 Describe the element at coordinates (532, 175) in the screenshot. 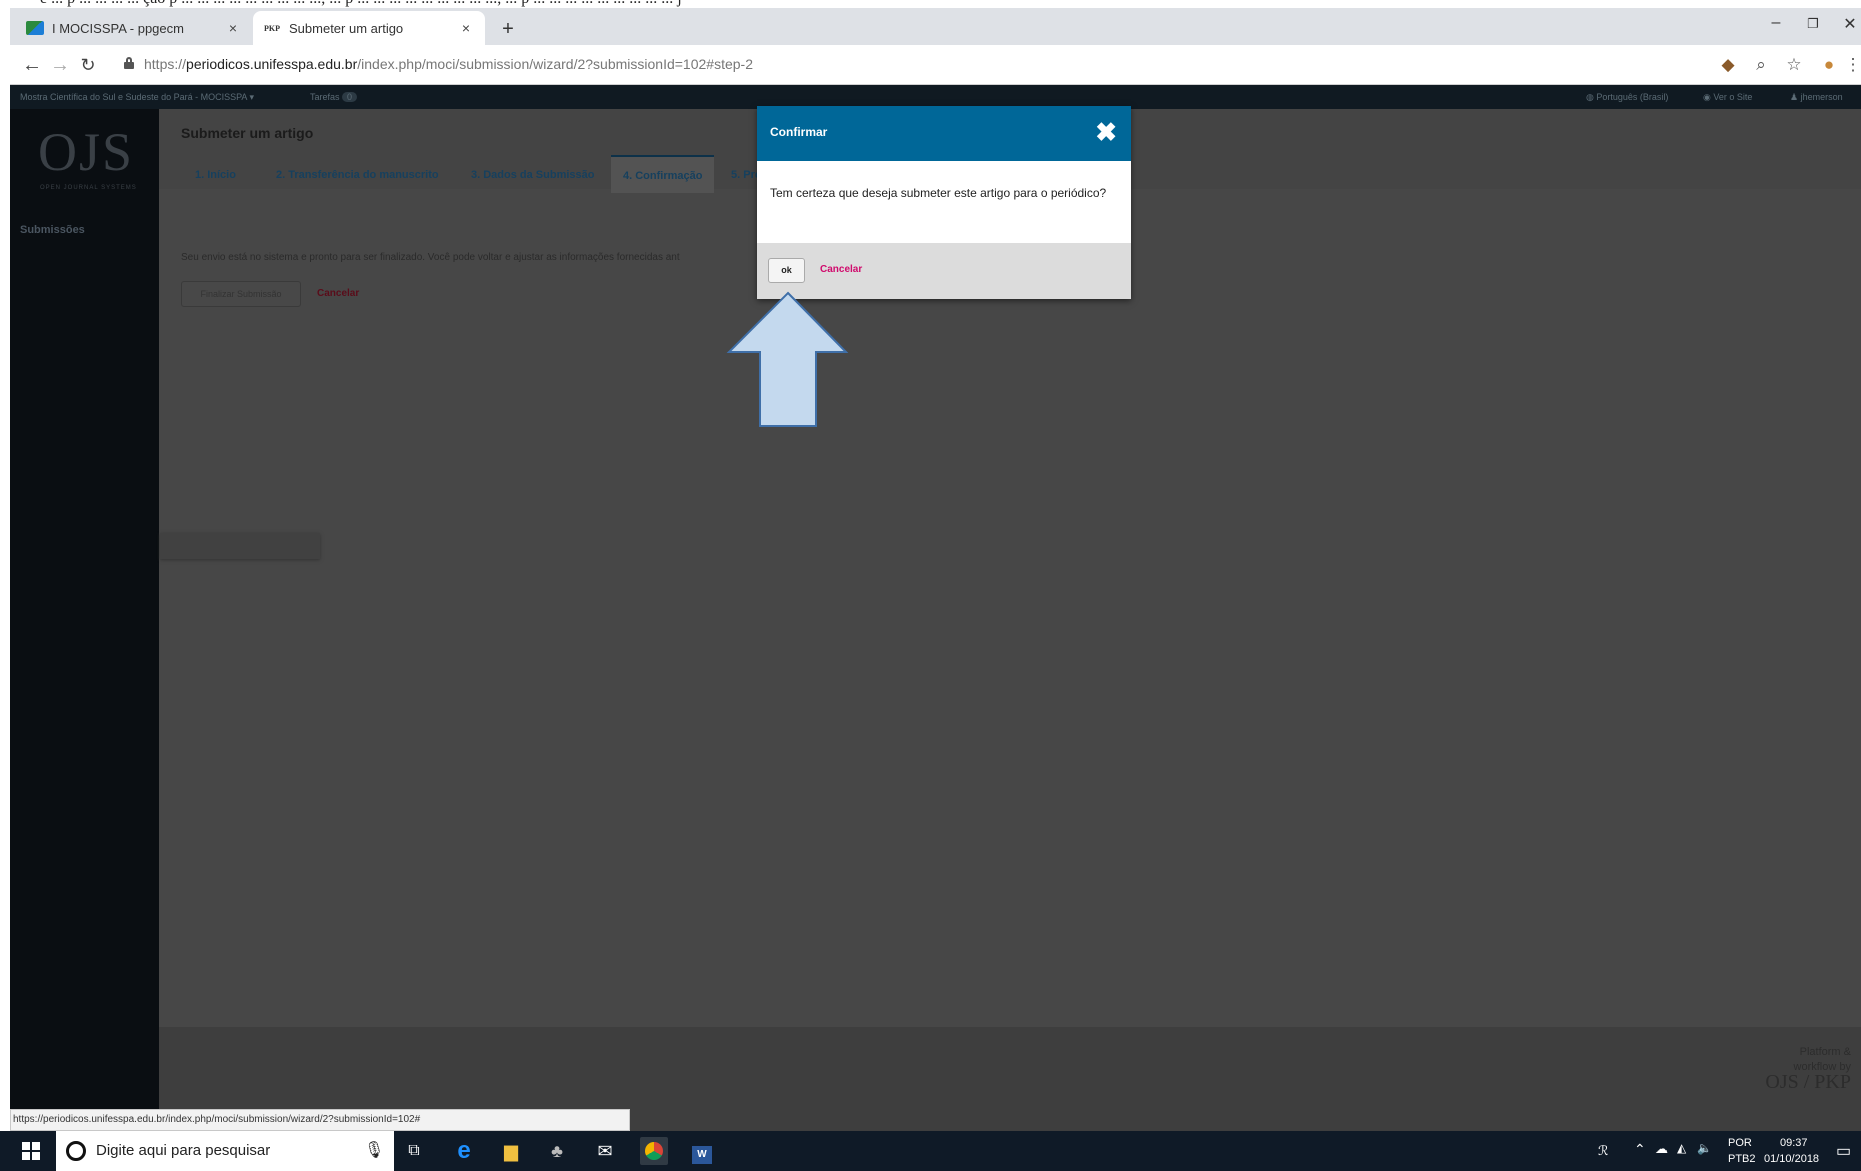

I see `tab-step-3: 3. Dados da Submissão` at that location.